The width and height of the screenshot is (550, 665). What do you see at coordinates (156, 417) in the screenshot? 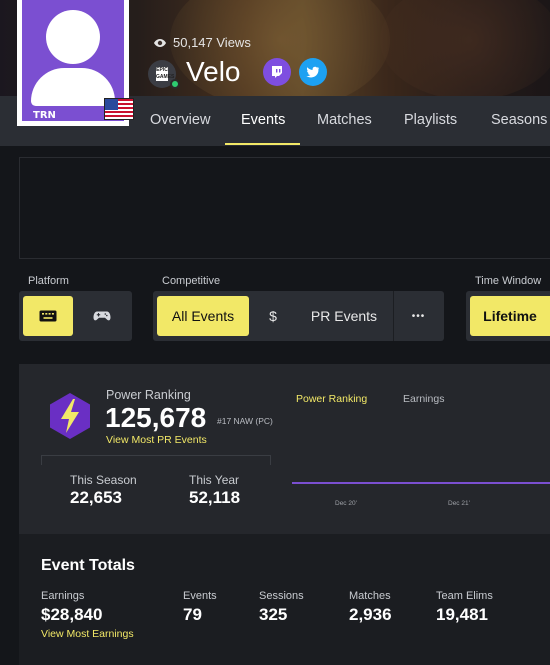
I see `power-ranking-value: 125,678` at bounding box center [156, 417].